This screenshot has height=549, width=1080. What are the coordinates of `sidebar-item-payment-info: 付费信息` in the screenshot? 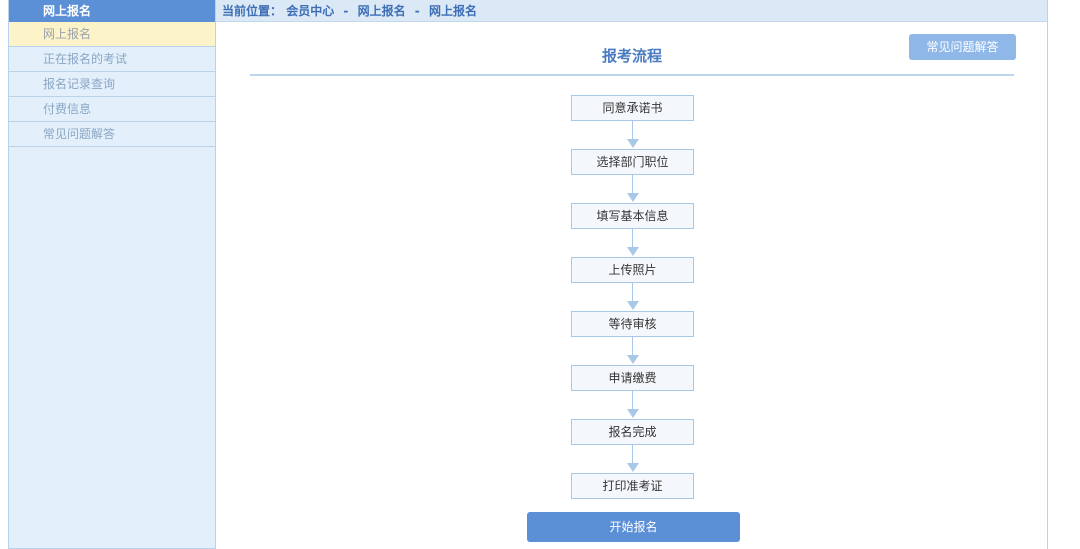 It's located at (112, 109).